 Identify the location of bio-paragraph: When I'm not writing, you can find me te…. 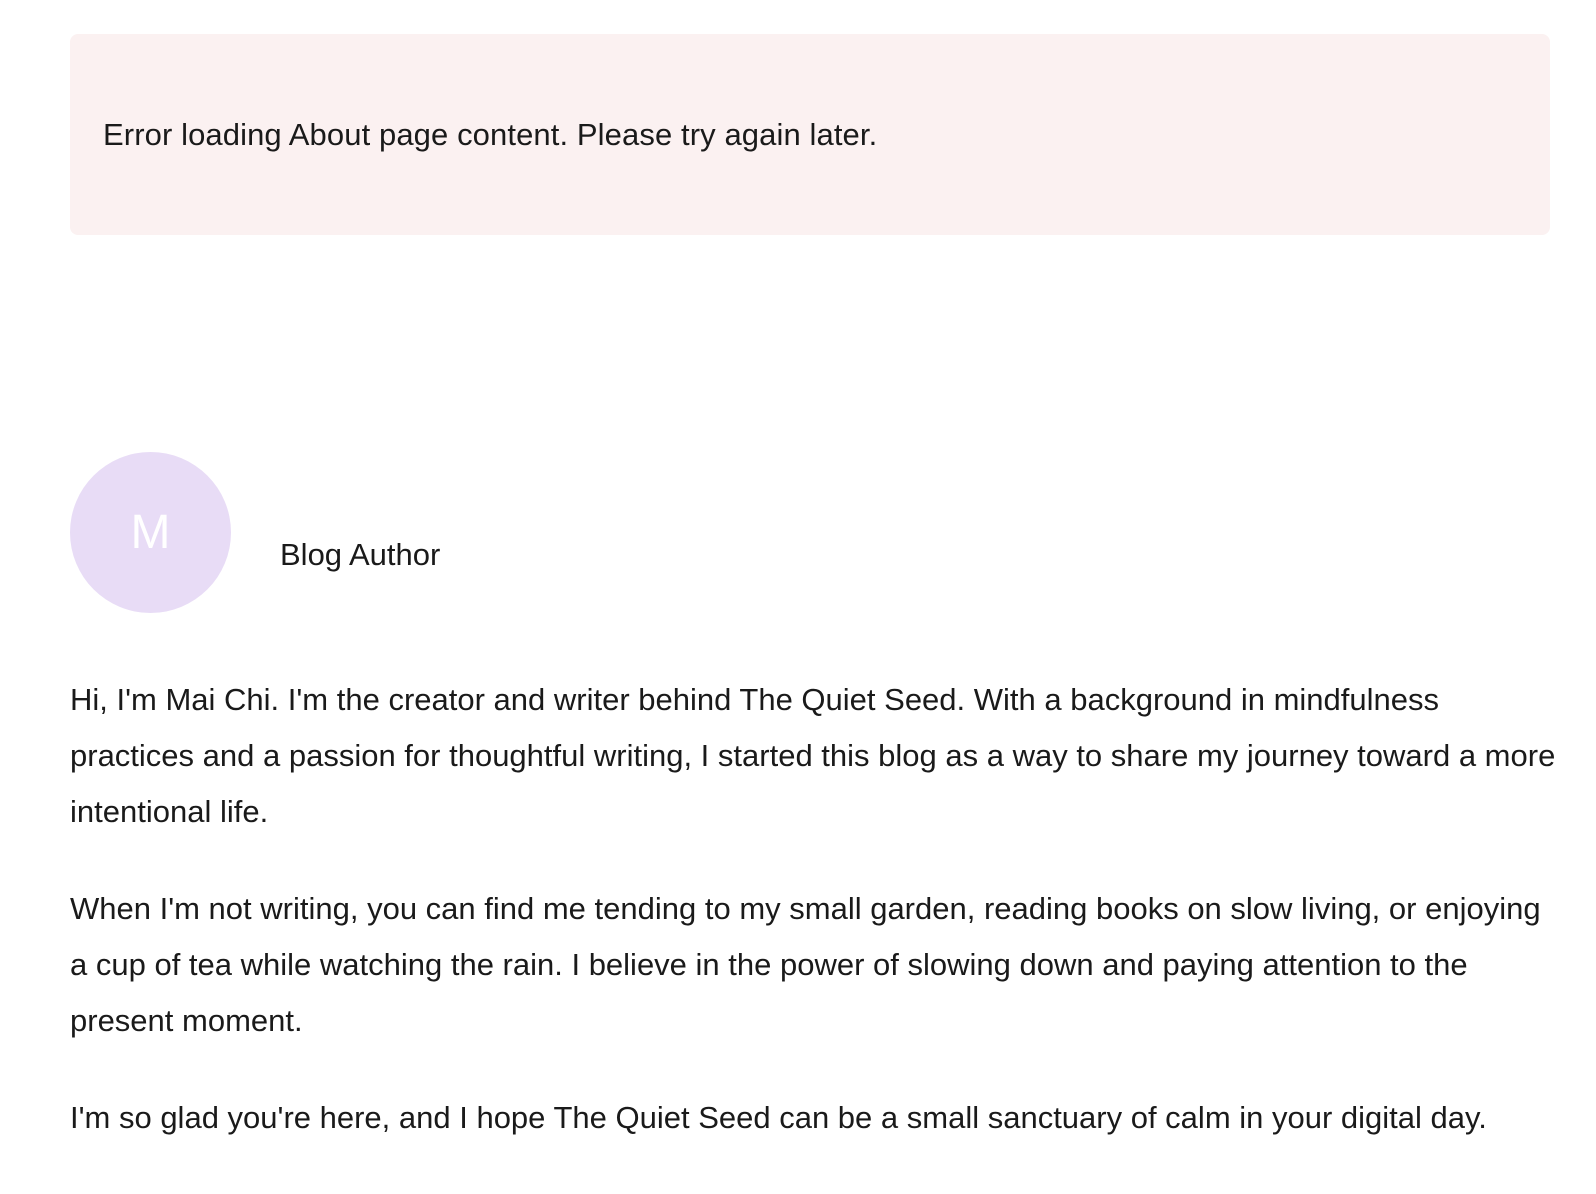
(805, 964).